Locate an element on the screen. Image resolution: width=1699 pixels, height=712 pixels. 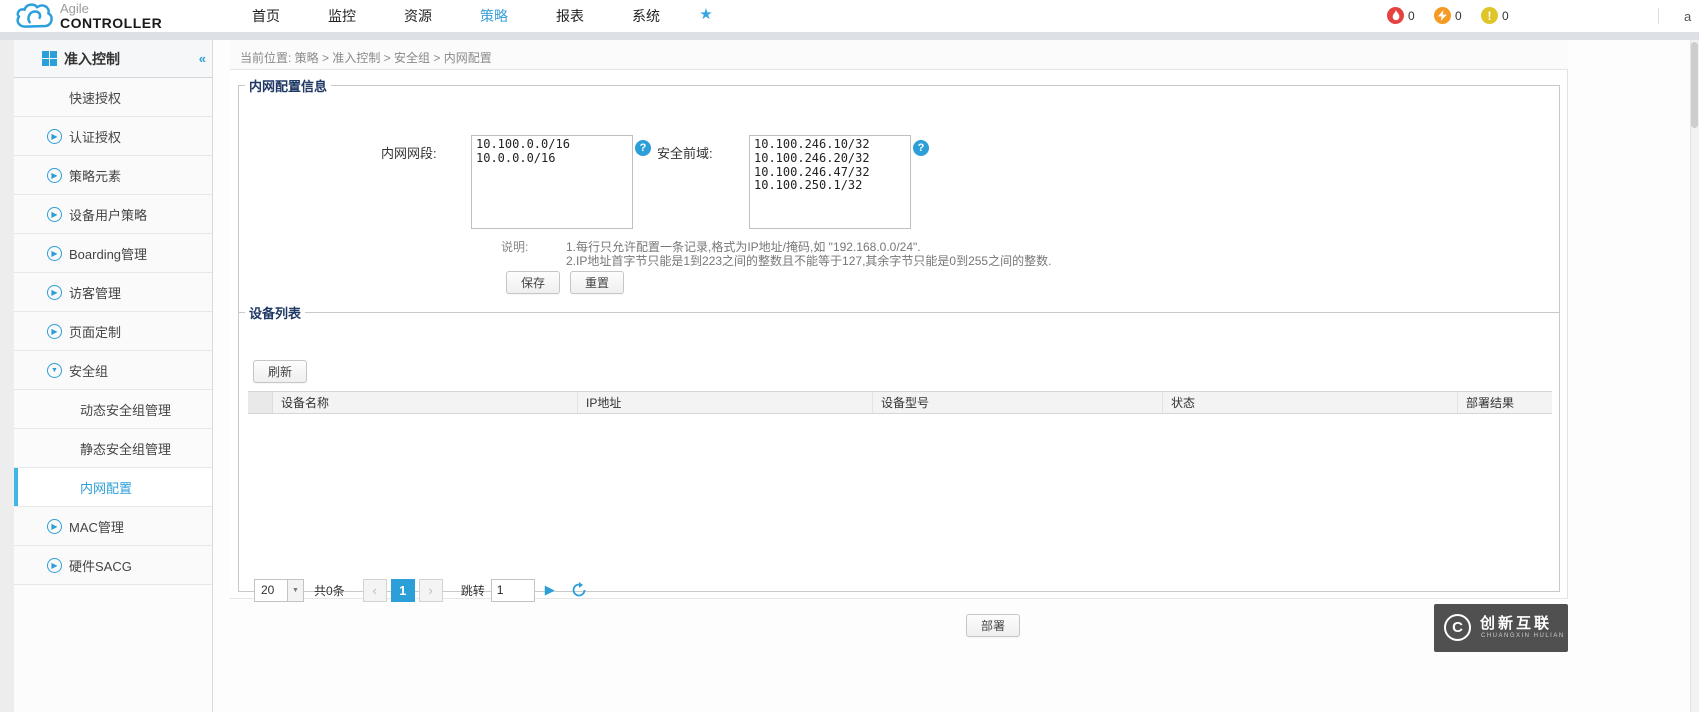
alarm-major: 0 is located at coordinates (1448, 15).